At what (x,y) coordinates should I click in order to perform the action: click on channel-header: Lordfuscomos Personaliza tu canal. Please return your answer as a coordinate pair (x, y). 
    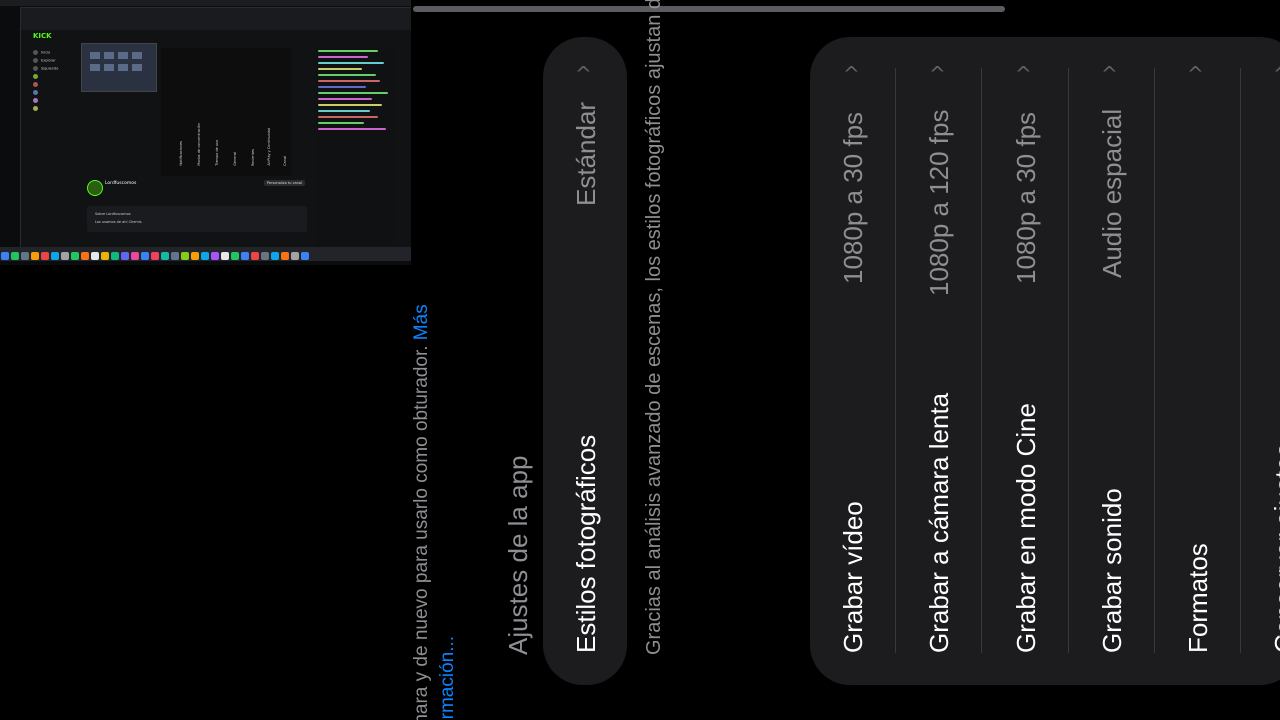
    Looking at the image, I should click on (195, 193).